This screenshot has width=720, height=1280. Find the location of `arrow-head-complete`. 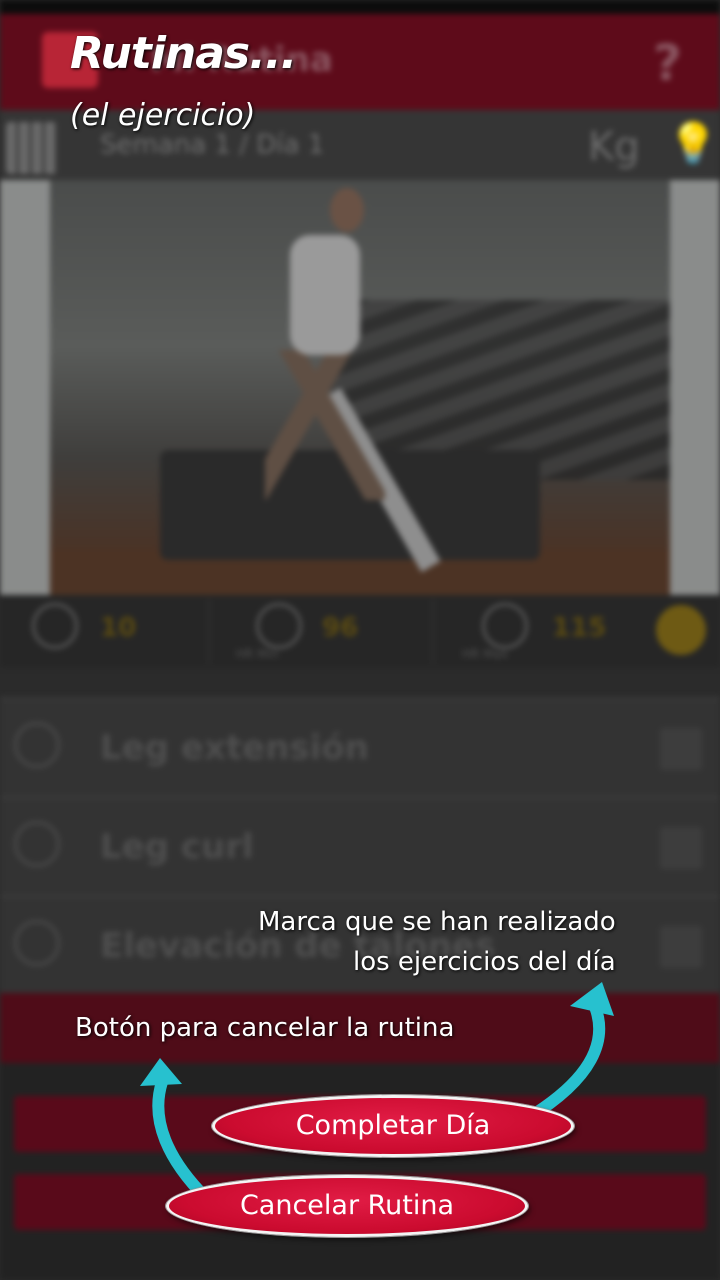

arrow-head-complete is located at coordinates (592, 999).